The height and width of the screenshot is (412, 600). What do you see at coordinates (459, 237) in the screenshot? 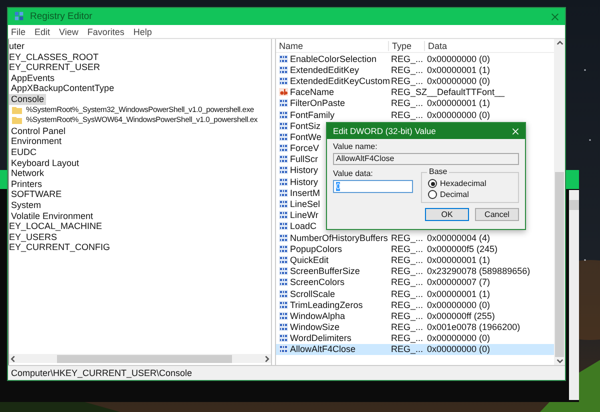
I see `table-cell-text: 0x00000004 (4)` at bounding box center [459, 237].